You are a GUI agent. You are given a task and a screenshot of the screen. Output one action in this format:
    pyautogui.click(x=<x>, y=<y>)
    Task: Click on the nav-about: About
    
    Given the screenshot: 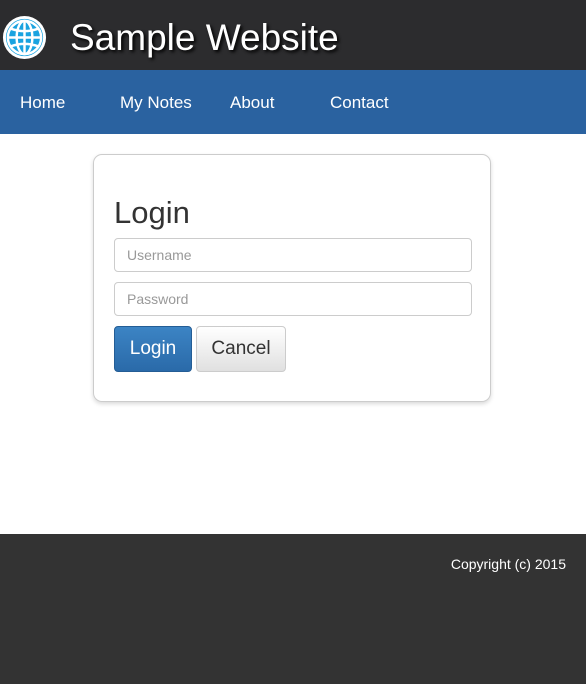 What is the action you would take?
    pyautogui.click(x=252, y=103)
    